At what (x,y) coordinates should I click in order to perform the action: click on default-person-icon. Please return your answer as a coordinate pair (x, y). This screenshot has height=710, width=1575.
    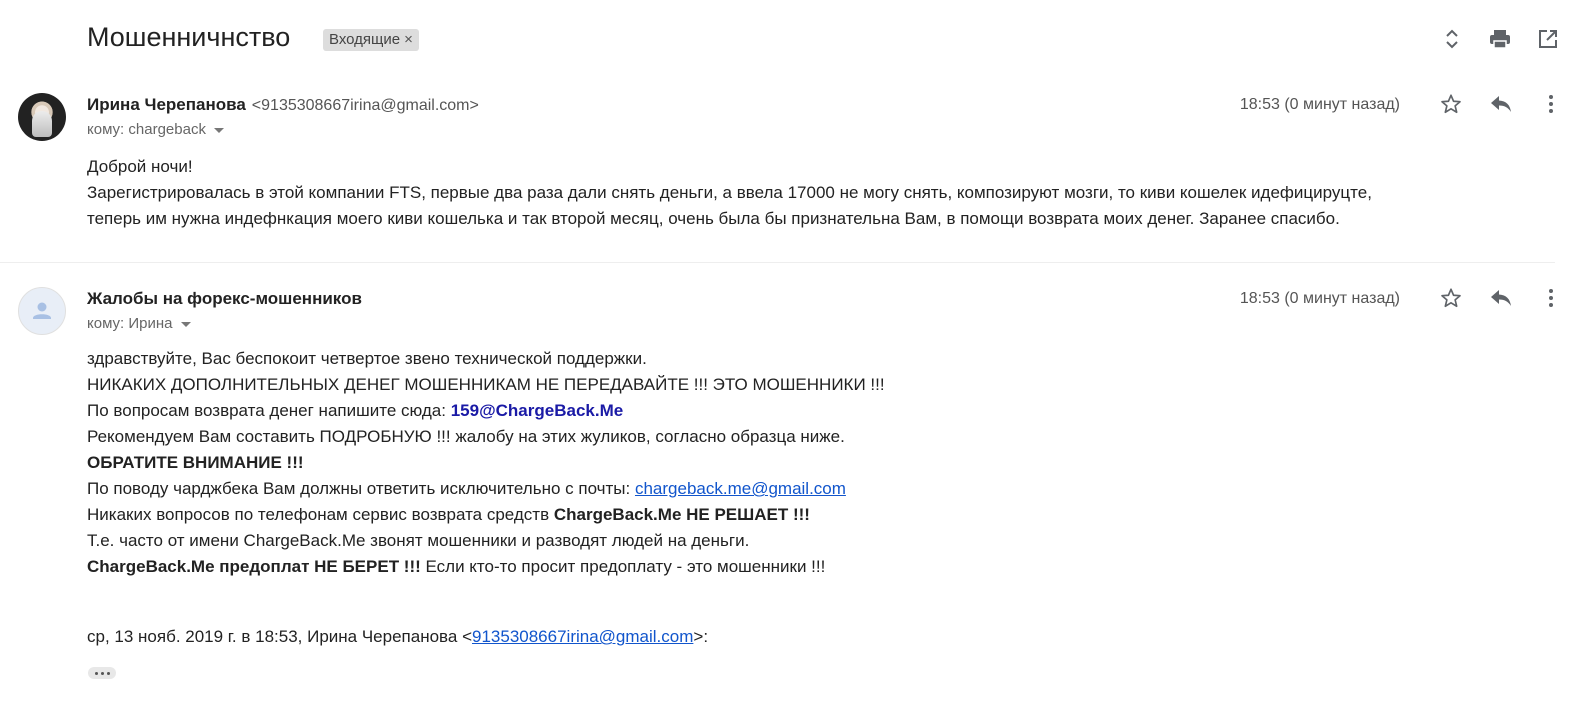
    Looking at the image, I should click on (42, 310).